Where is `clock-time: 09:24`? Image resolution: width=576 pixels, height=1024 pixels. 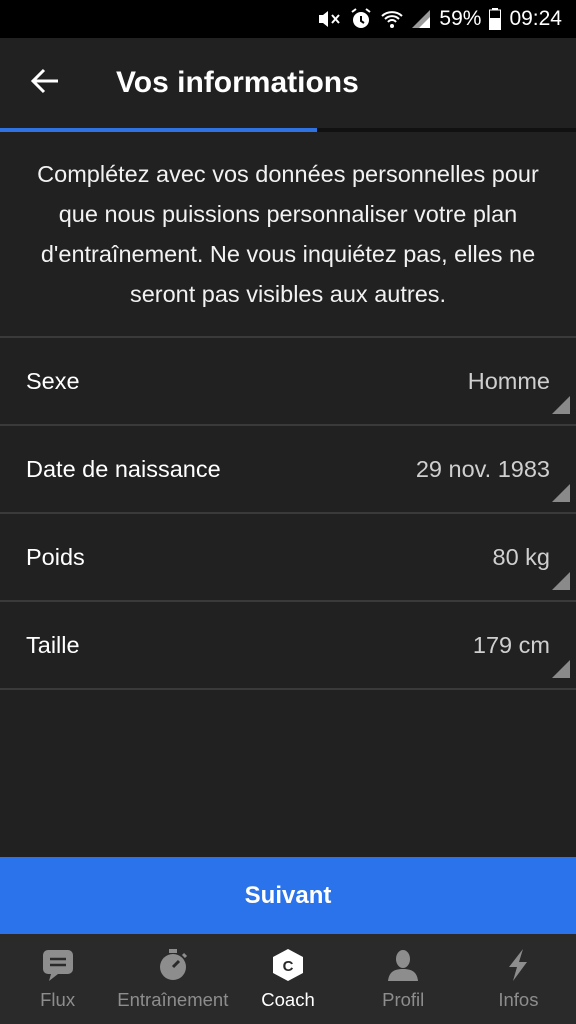
clock-time: 09:24 is located at coordinates (535, 18).